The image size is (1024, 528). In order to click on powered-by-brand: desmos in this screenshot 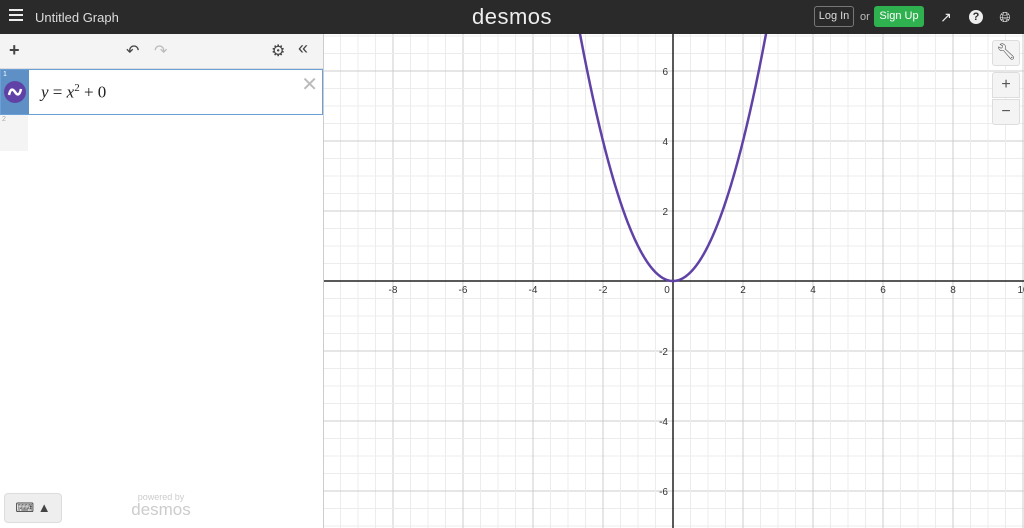, I will do `click(161, 509)`.